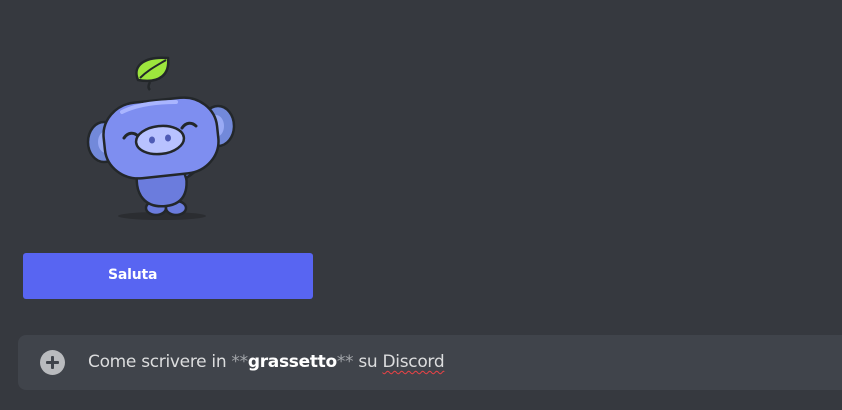 The height and width of the screenshot is (410, 842). Describe the element at coordinates (160, 362) in the screenshot. I see `message-prefix: Come scrivere in` at that location.